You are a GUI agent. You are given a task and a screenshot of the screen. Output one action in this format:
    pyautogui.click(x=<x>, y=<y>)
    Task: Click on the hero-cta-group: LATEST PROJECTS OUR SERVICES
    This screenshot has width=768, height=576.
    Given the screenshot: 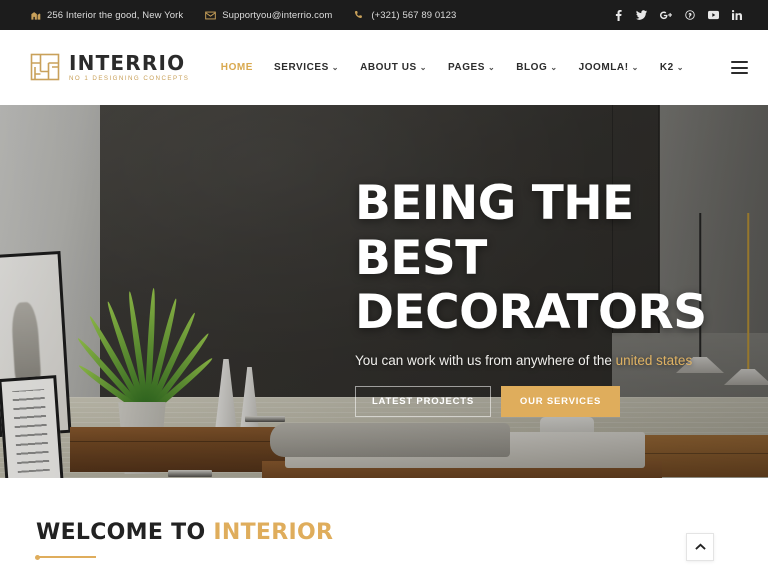 What is the action you would take?
    pyautogui.click(x=561, y=401)
    